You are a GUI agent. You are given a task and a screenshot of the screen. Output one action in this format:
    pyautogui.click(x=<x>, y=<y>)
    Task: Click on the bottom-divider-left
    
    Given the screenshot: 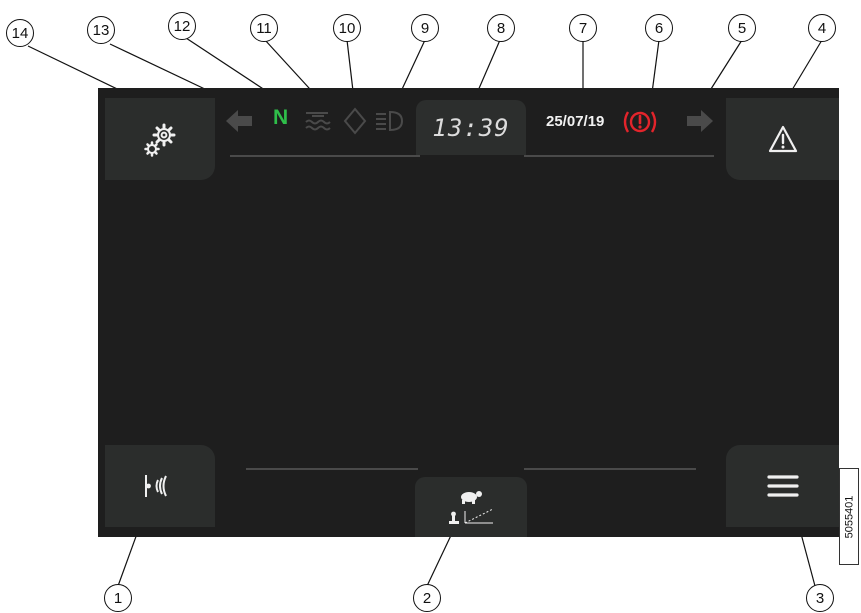 What is the action you would take?
    pyautogui.click(x=332, y=469)
    